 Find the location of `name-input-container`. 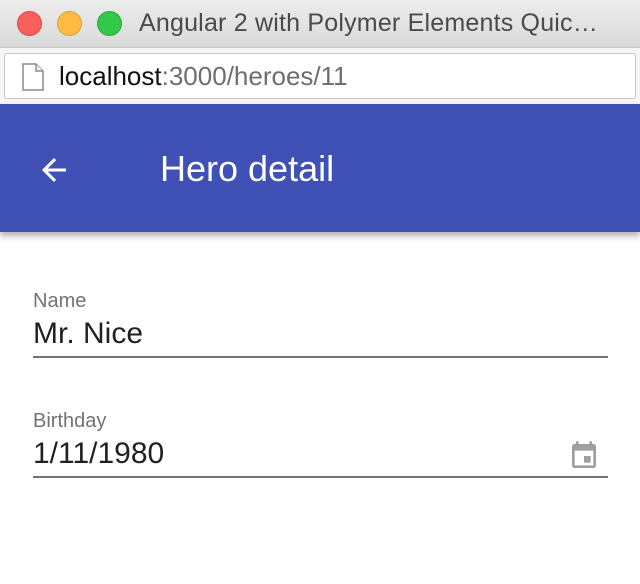

name-input-container is located at coordinates (320, 336).